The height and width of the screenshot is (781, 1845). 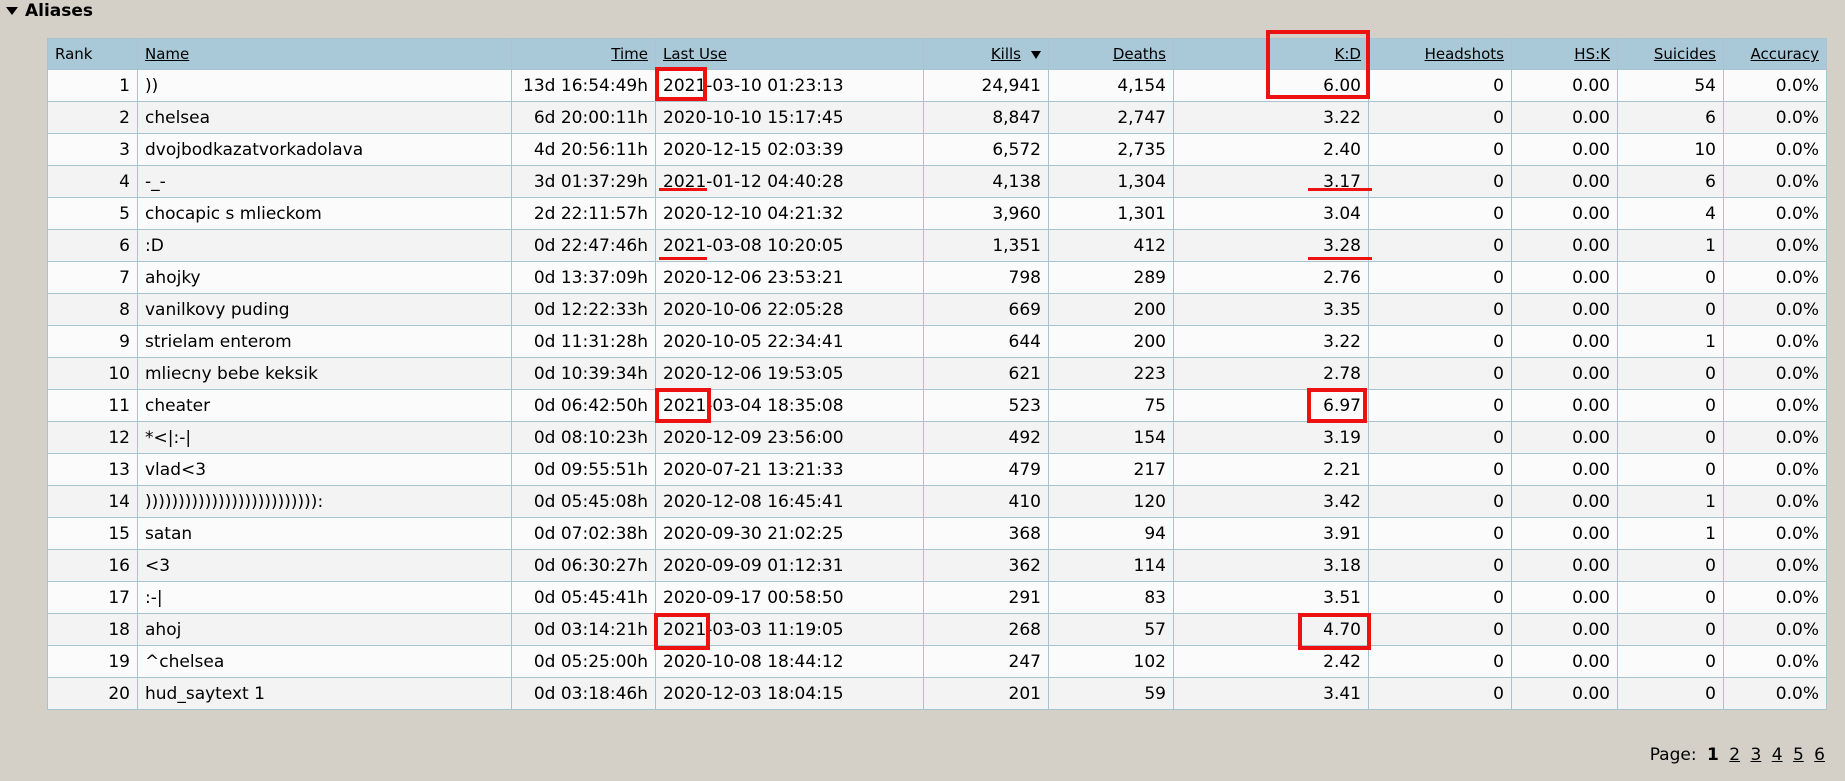 I want to click on cell-rank: 13, so click(x=92, y=469).